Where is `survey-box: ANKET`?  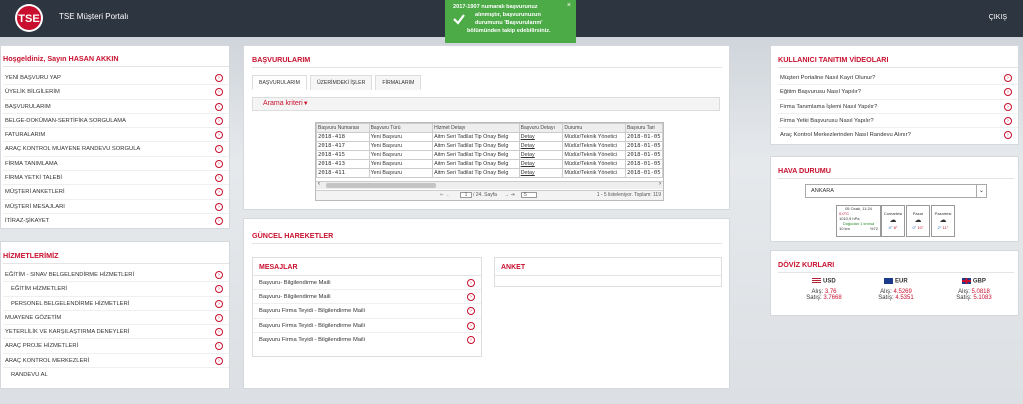
survey-box: ANKET is located at coordinates (608, 272).